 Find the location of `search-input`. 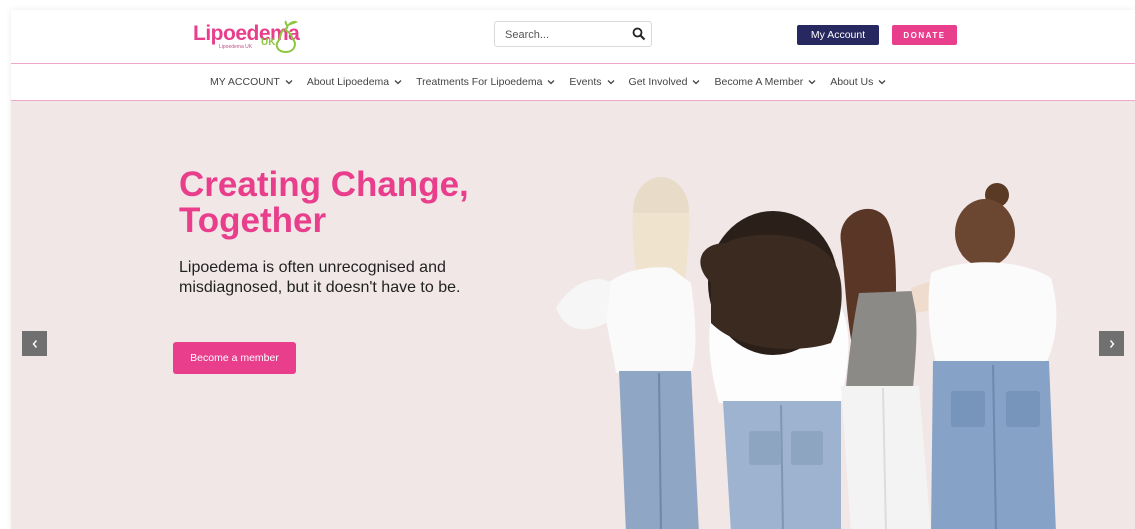

search-input is located at coordinates (565, 35).